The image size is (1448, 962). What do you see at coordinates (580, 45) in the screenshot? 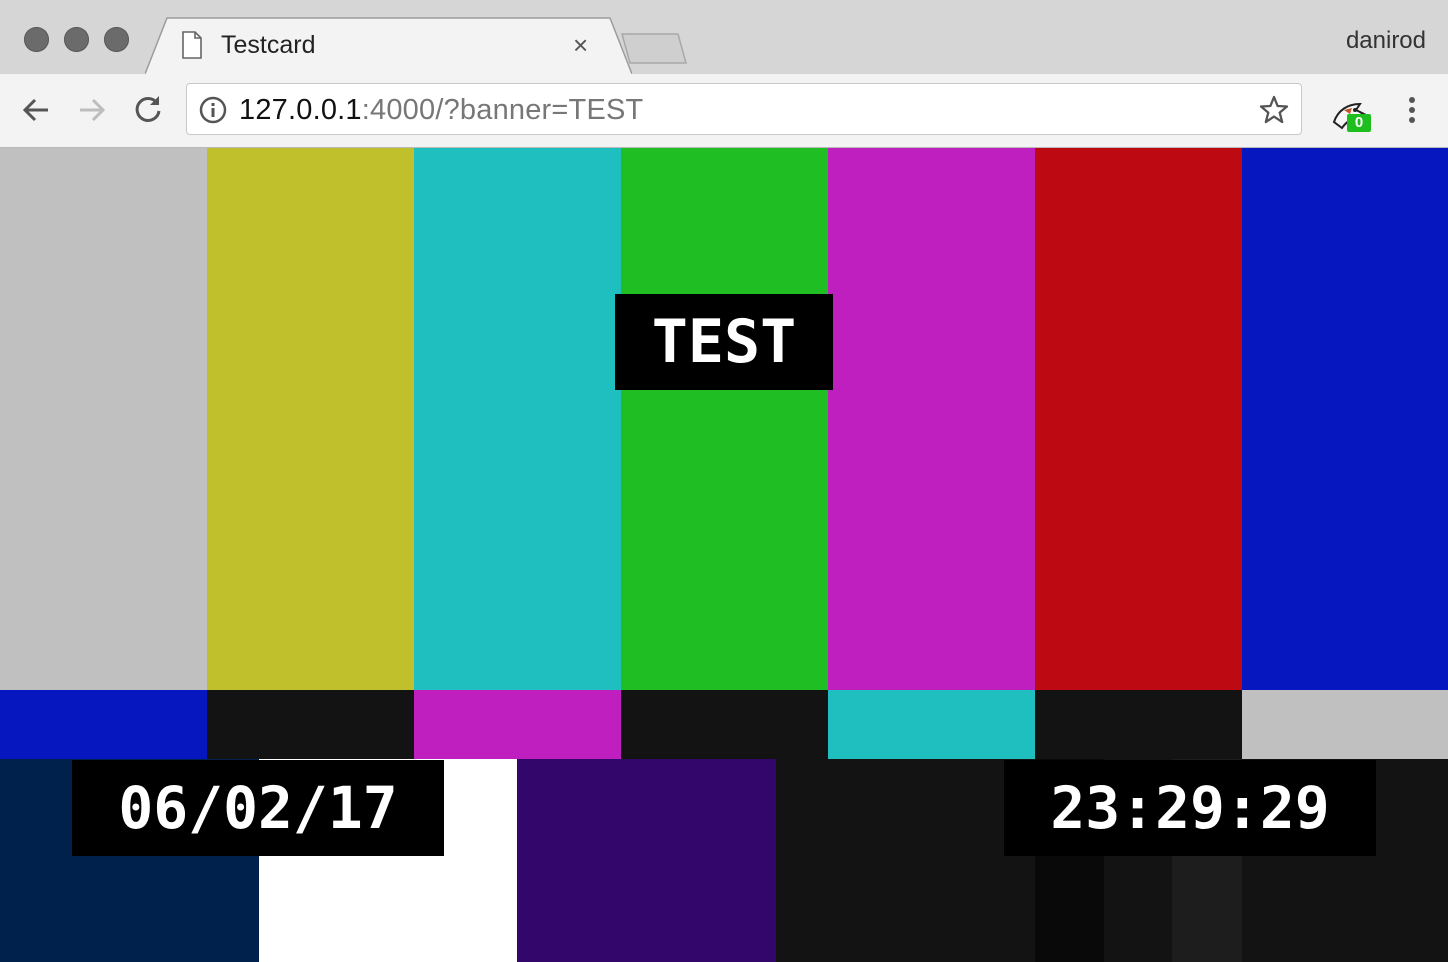
I see `close-tab-icon: ×` at bounding box center [580, 45].